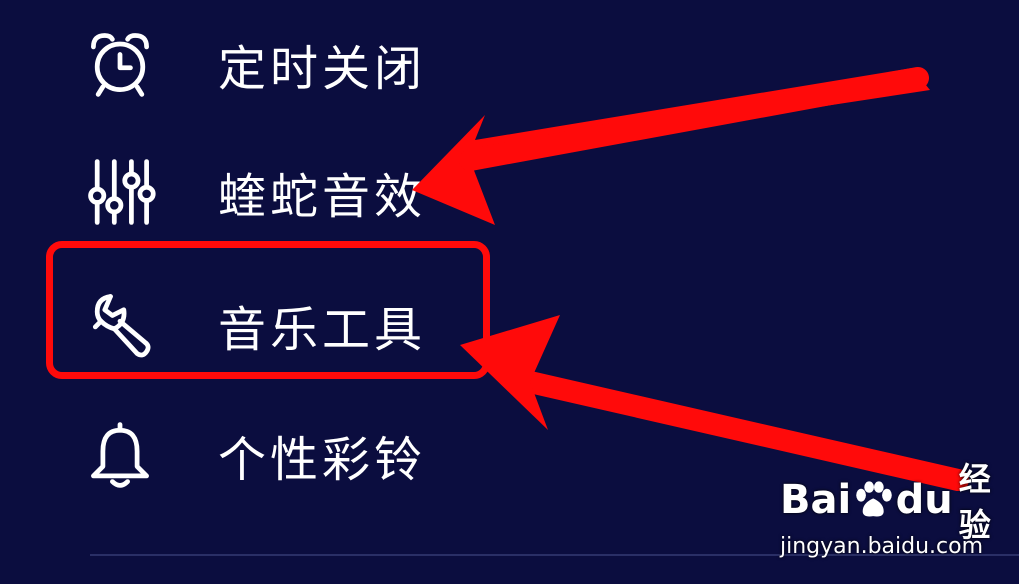  I want to click on equalizer-icon, so click(120, 192).